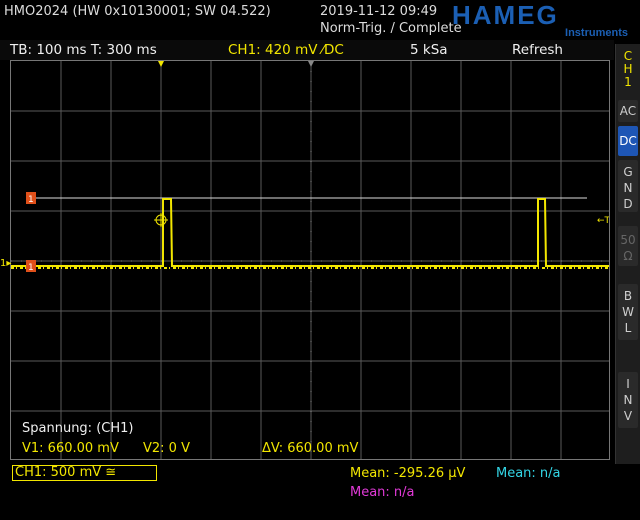 The width and height of the screenshot is (640, 520). What do you see at coordinates (70, 448) in the screenshot?
I see `measurement-v1: V1: 660.00 mV` at bounding box center [70, 448].